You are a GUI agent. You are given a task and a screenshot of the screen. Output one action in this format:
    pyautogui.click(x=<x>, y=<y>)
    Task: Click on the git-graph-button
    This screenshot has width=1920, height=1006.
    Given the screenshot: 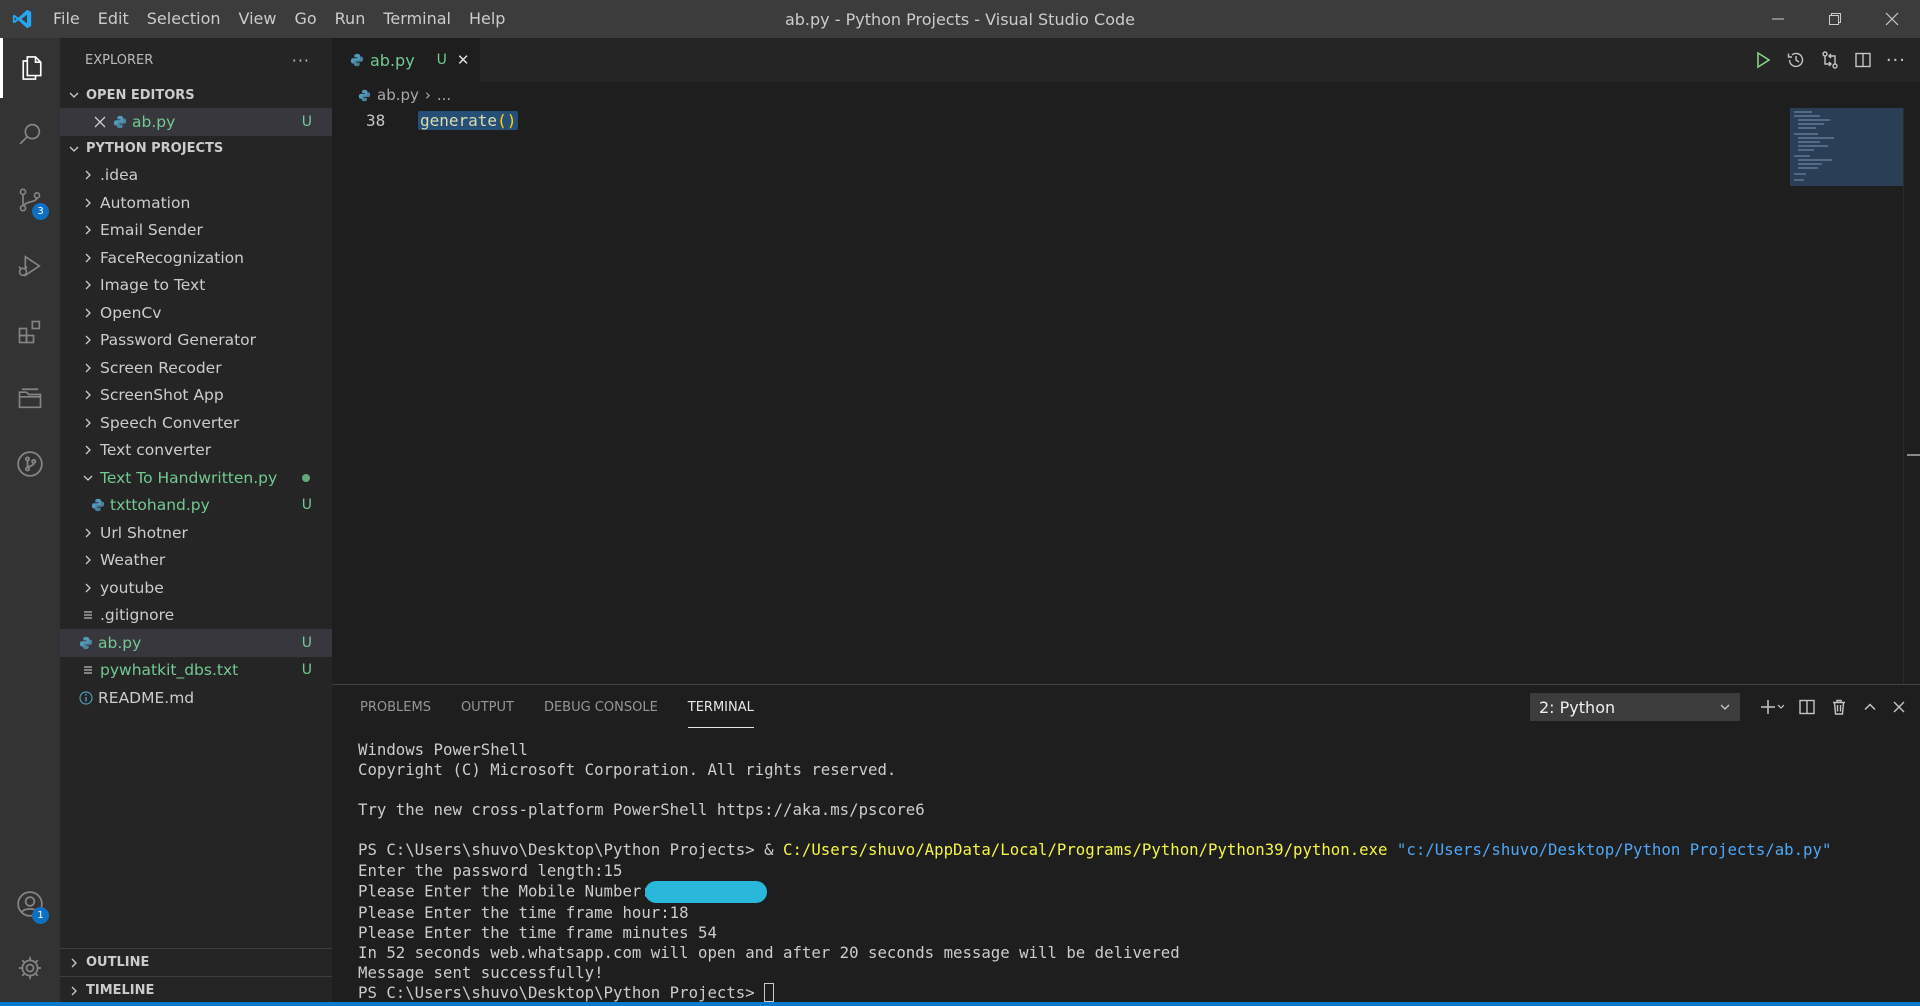 What is the action you would take?
    pyautogui.click(x=30, y=464)
    